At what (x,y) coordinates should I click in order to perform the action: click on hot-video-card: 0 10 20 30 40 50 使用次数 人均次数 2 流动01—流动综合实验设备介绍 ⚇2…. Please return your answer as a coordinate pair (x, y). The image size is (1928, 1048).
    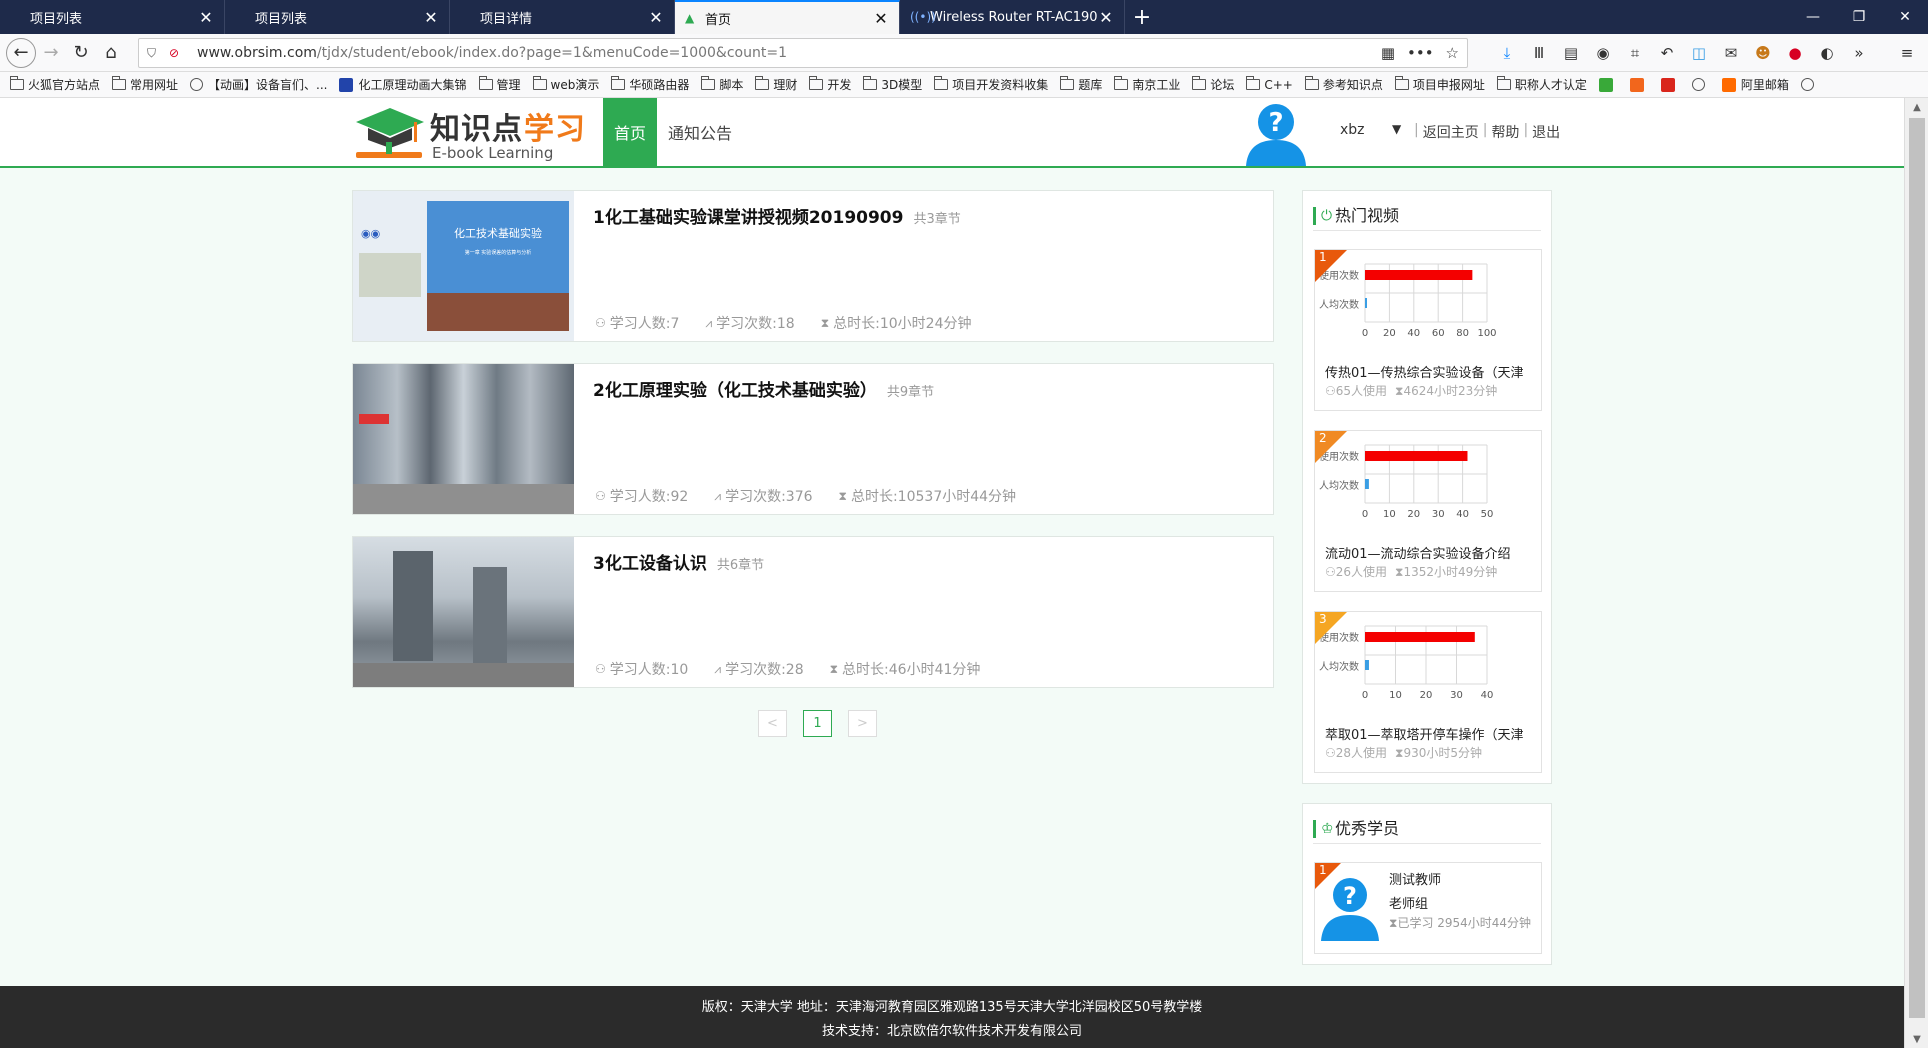
    Looking at the image, I should click on (1428, 511).